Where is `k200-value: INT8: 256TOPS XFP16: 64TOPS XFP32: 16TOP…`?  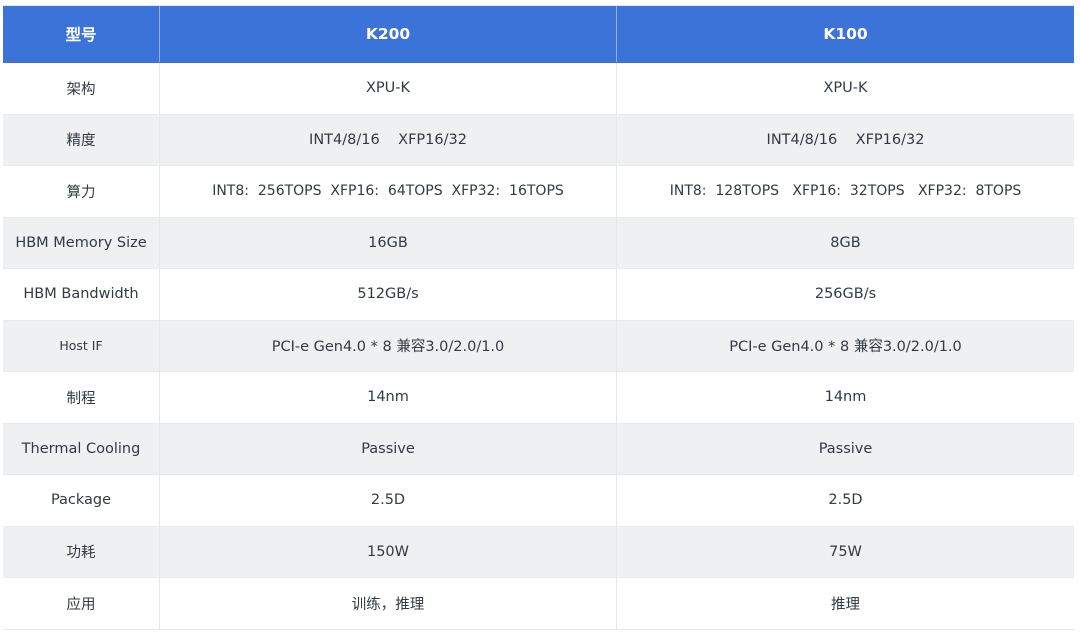
k200-value: INT8: 256TOPS XFP16: 64TOPS XFP32: 16TOP… is located at coordinates (388, 191).